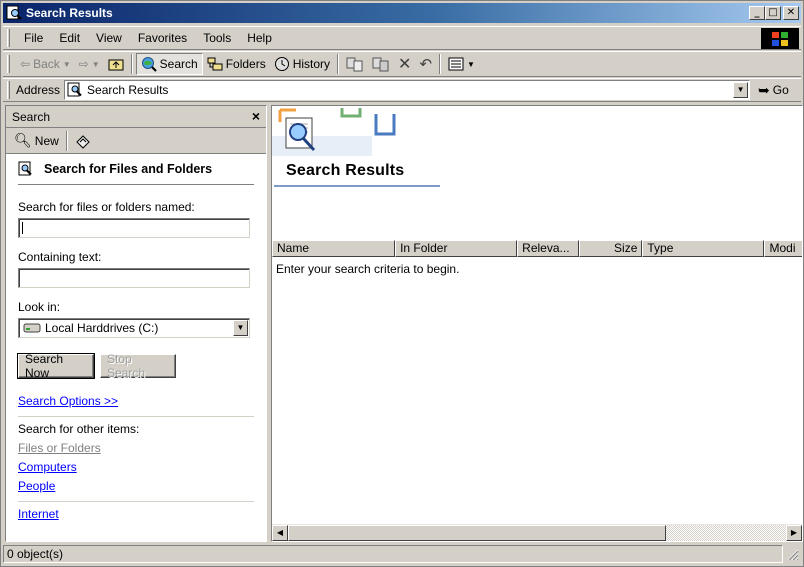  I want to click on menu-file: File, so click(33, 38).